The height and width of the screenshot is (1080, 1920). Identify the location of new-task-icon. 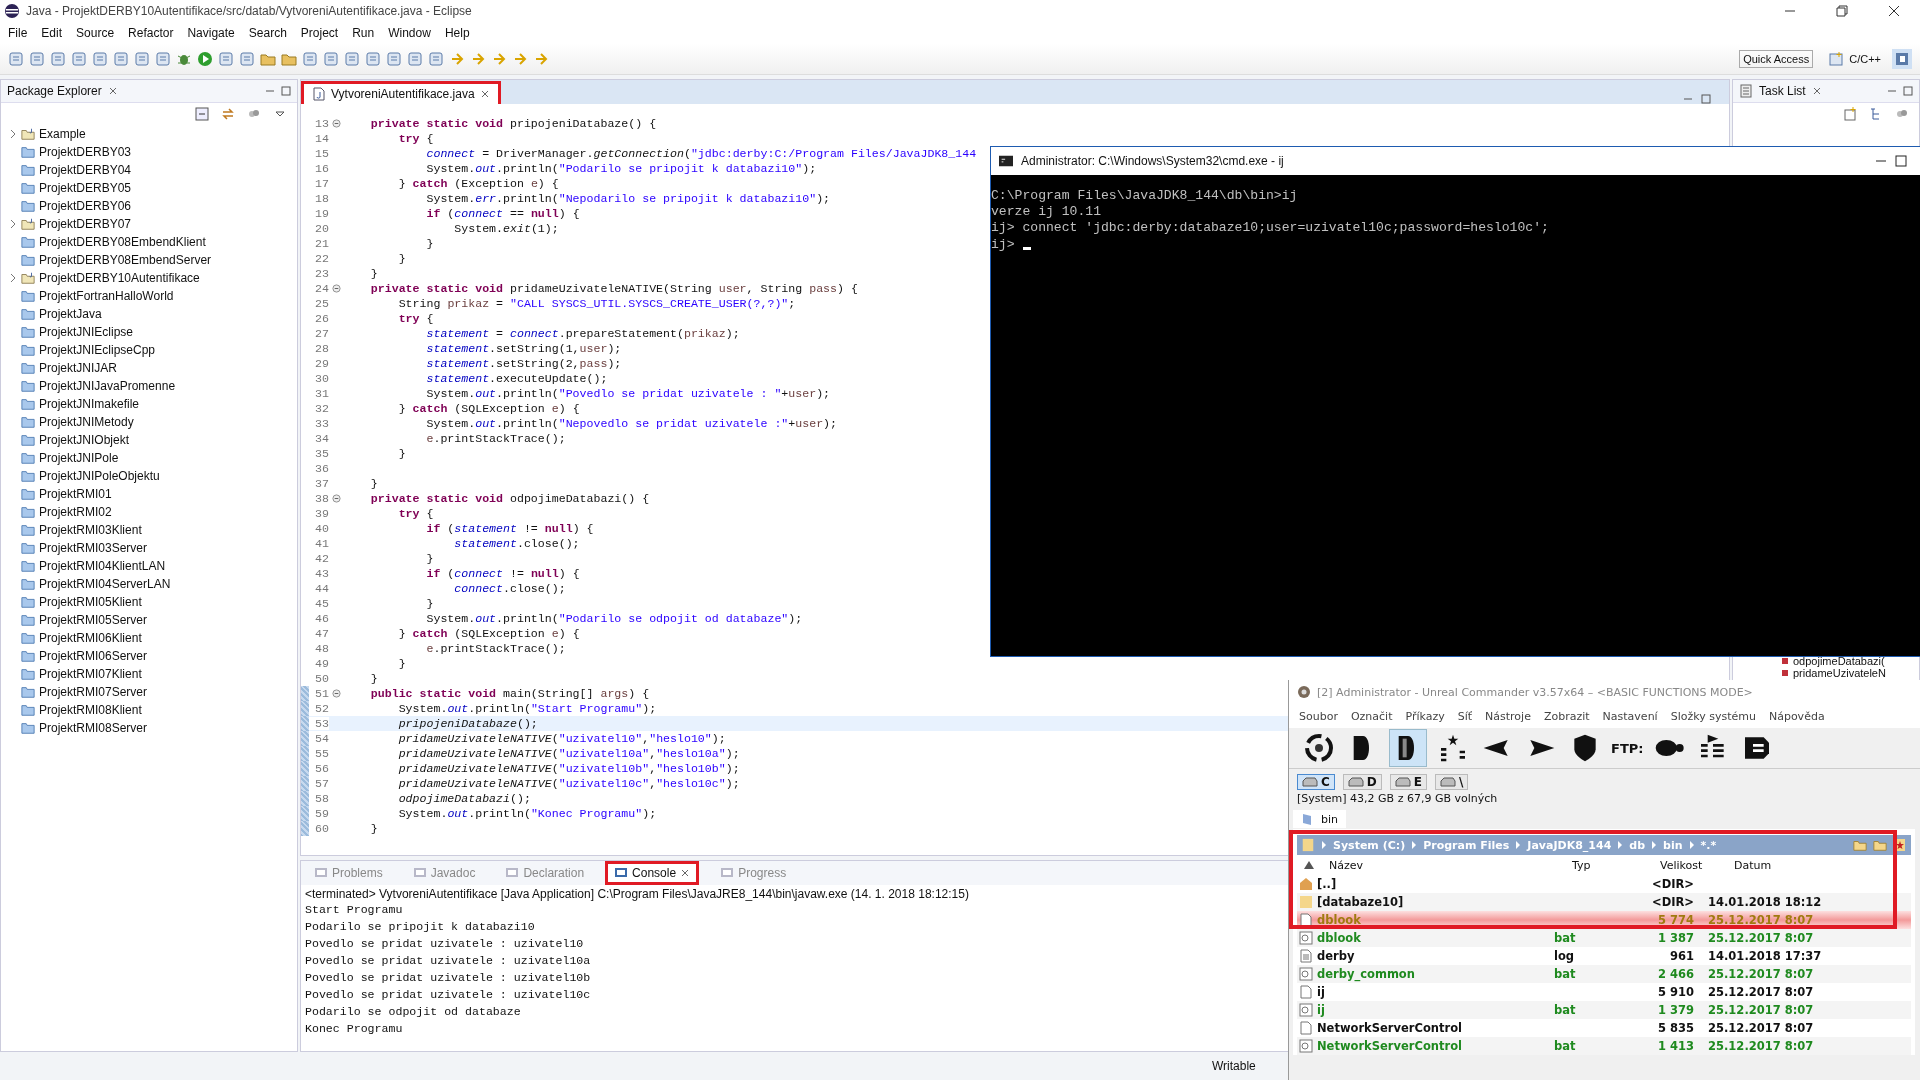
(1850, 114).